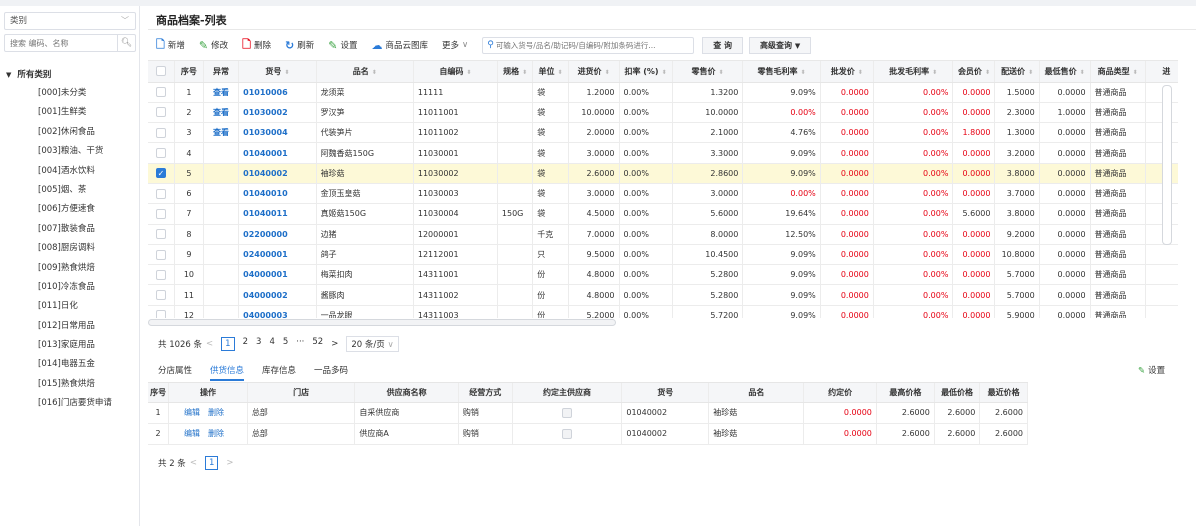 This screenshot has height=526, width=1196. Describe the element at coordinates (1118, 72) in the screenshot. I see `column-header: 商品类型 ⬍` at that location.